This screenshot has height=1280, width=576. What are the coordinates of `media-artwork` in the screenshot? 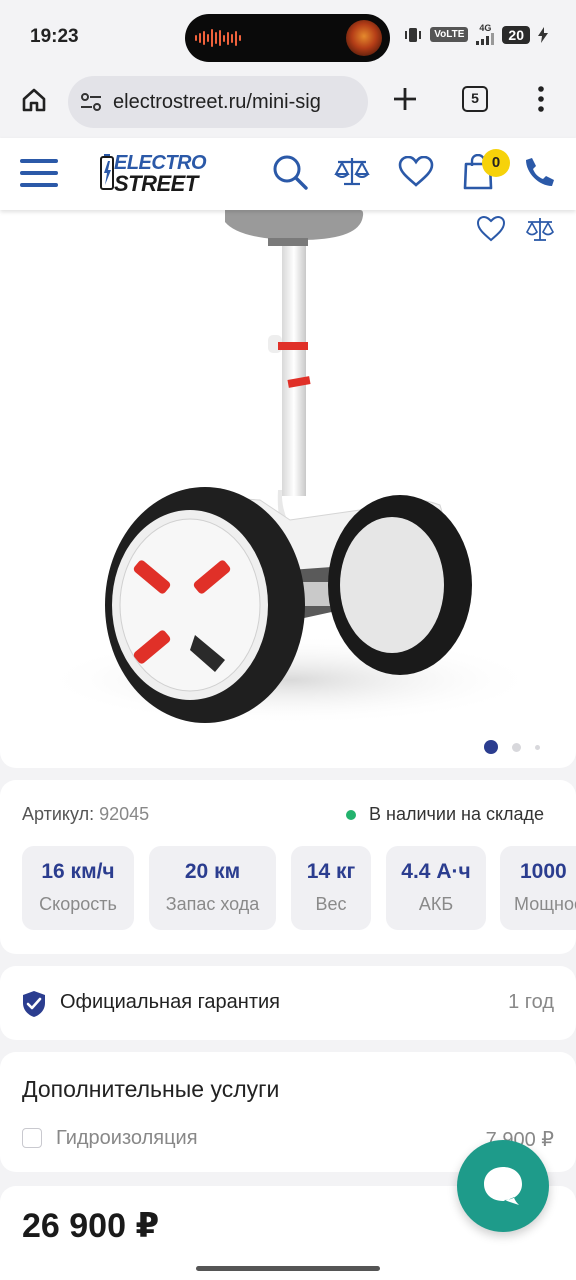 It's located at (364, 38).